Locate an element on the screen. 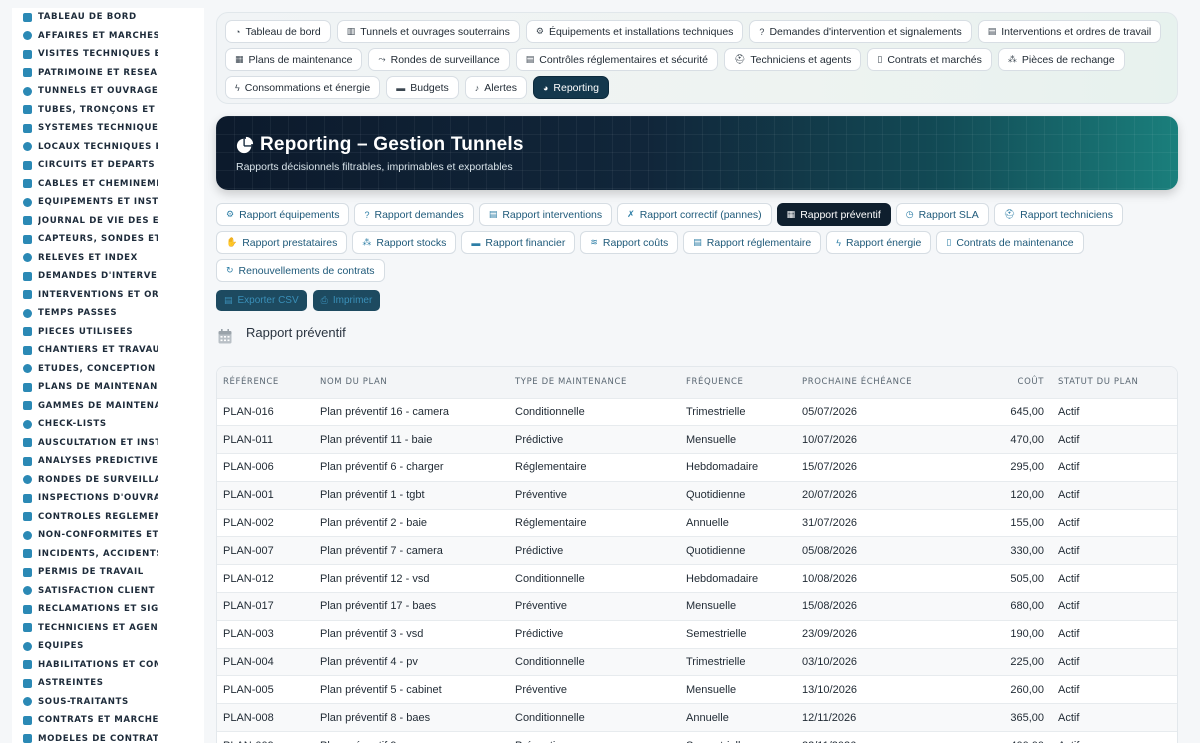  report-button-contrats-de-maintenance: ▯ Contrats de maintenance is located at coordinates (1010, 242).